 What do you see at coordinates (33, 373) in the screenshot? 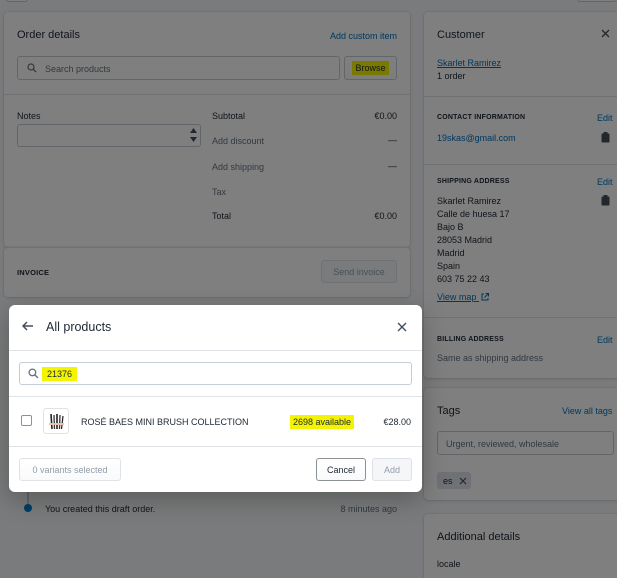
I see `search-icon` at bounding box center [33, 373].